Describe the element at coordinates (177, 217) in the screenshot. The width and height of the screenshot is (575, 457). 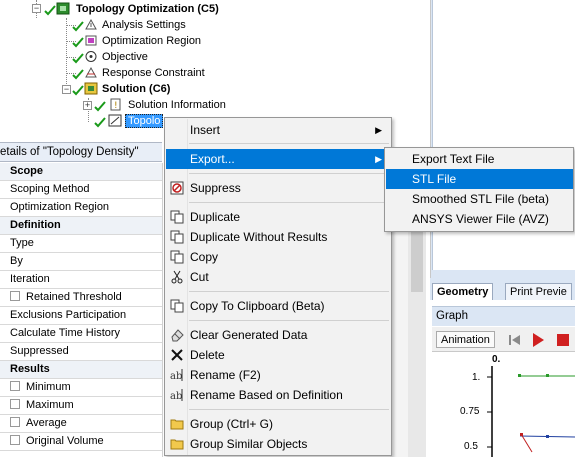
I see `duplicate-icon` at that location.